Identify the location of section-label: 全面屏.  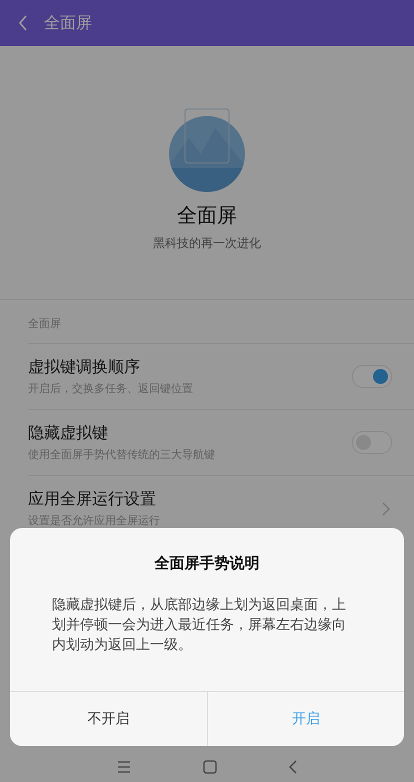
(221, 322).